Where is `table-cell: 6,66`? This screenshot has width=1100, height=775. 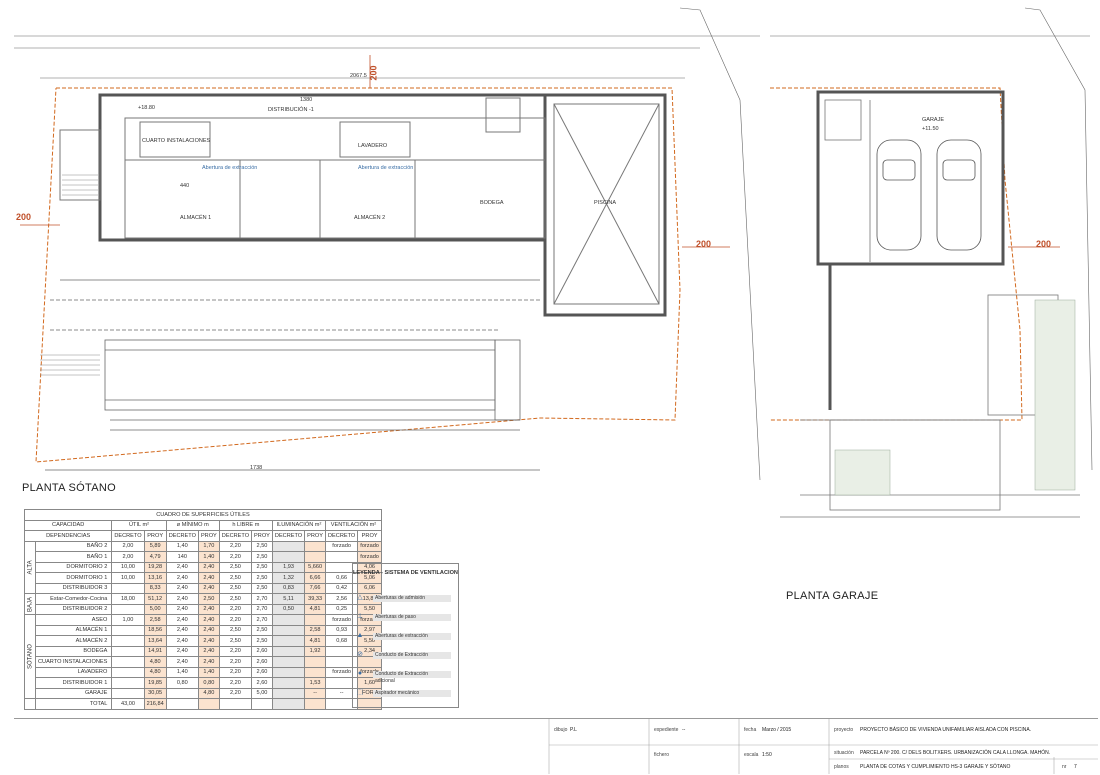
table-cell: 6,66 is located at coordinates (315, 578).